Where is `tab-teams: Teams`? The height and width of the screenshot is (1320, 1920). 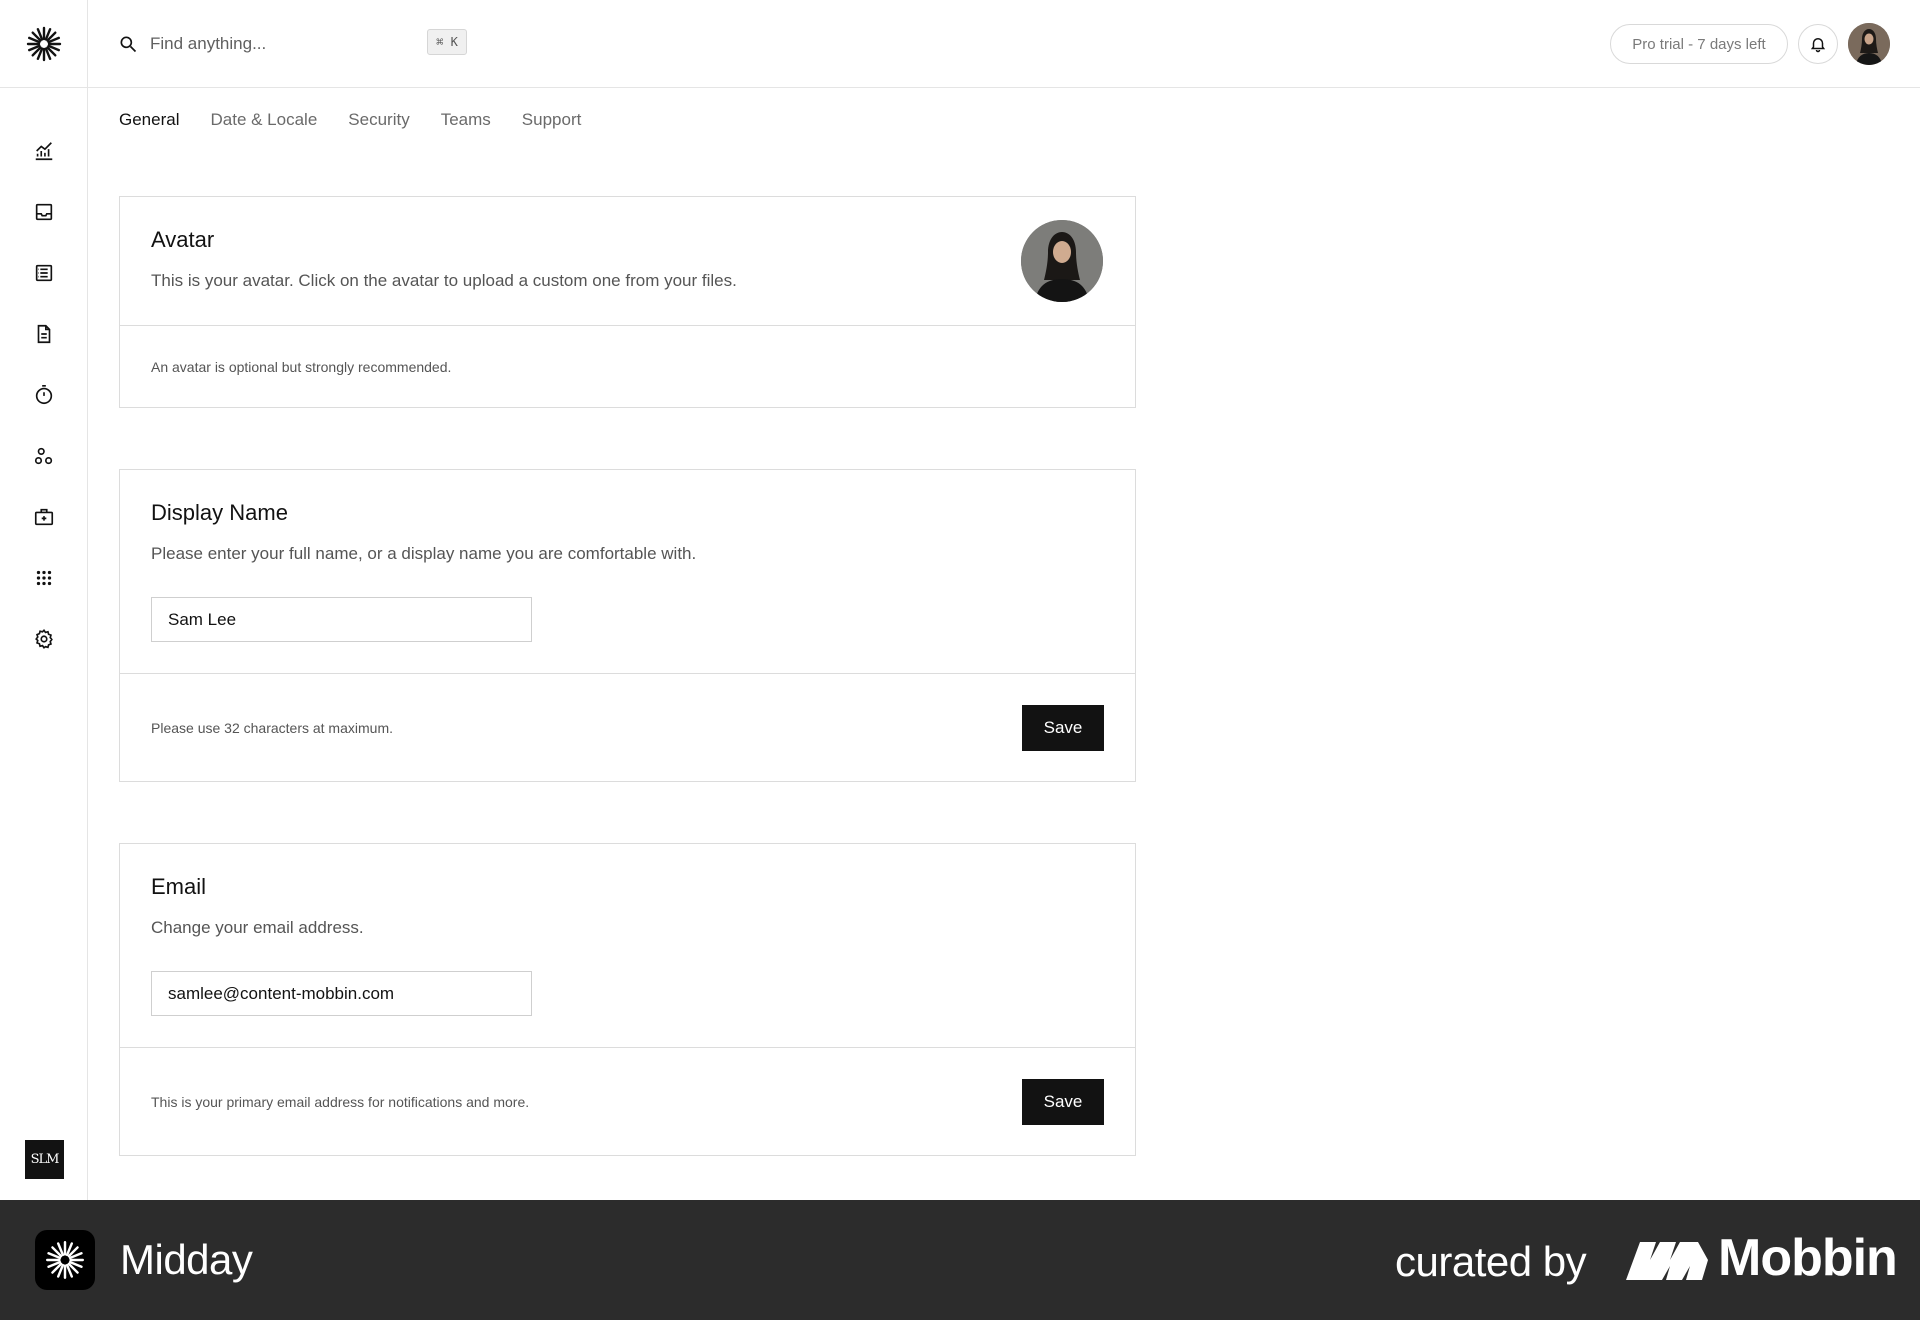 tab-teams: Teams is located at coordinates (466, 124).